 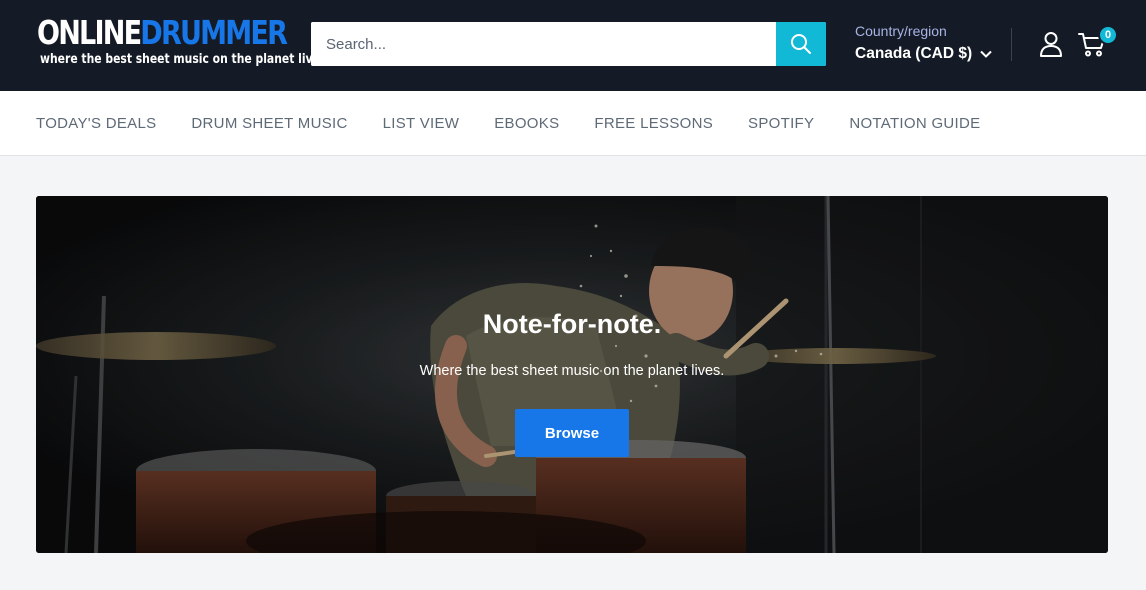 I want to click on cart-count-badge: 0, so click(x=1108, y=35).